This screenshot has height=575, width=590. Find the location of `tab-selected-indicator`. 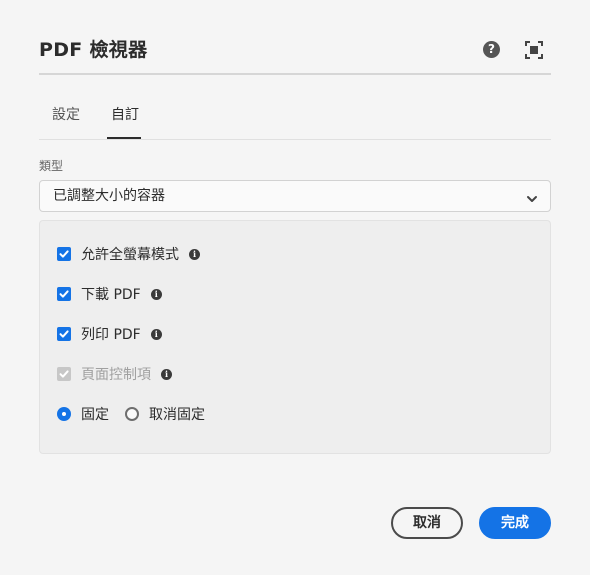

tab-selected-indicator is located at coordinates (124, 138).